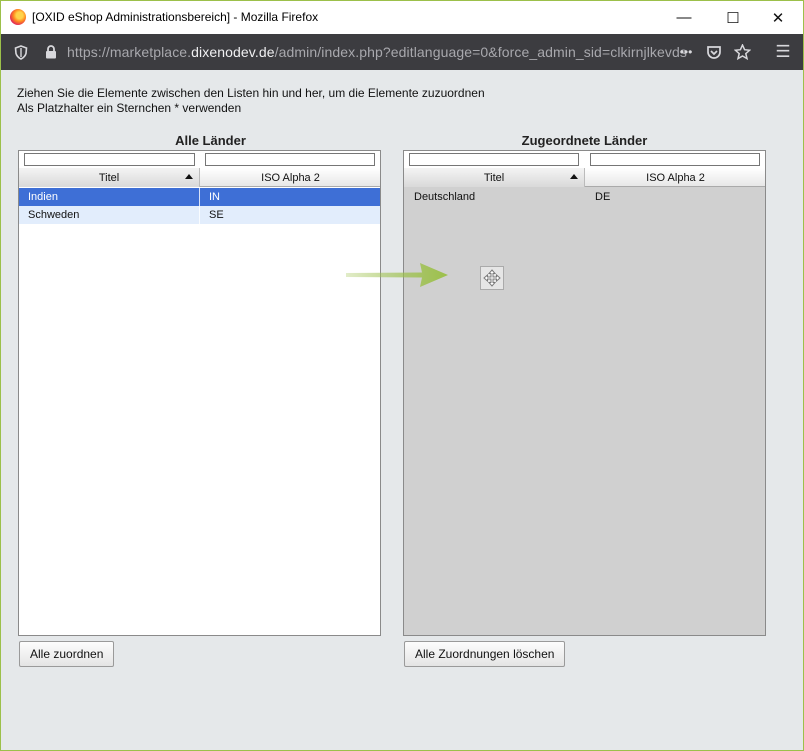  I want to click on cell-title: Deutschland, so click(445, 197).